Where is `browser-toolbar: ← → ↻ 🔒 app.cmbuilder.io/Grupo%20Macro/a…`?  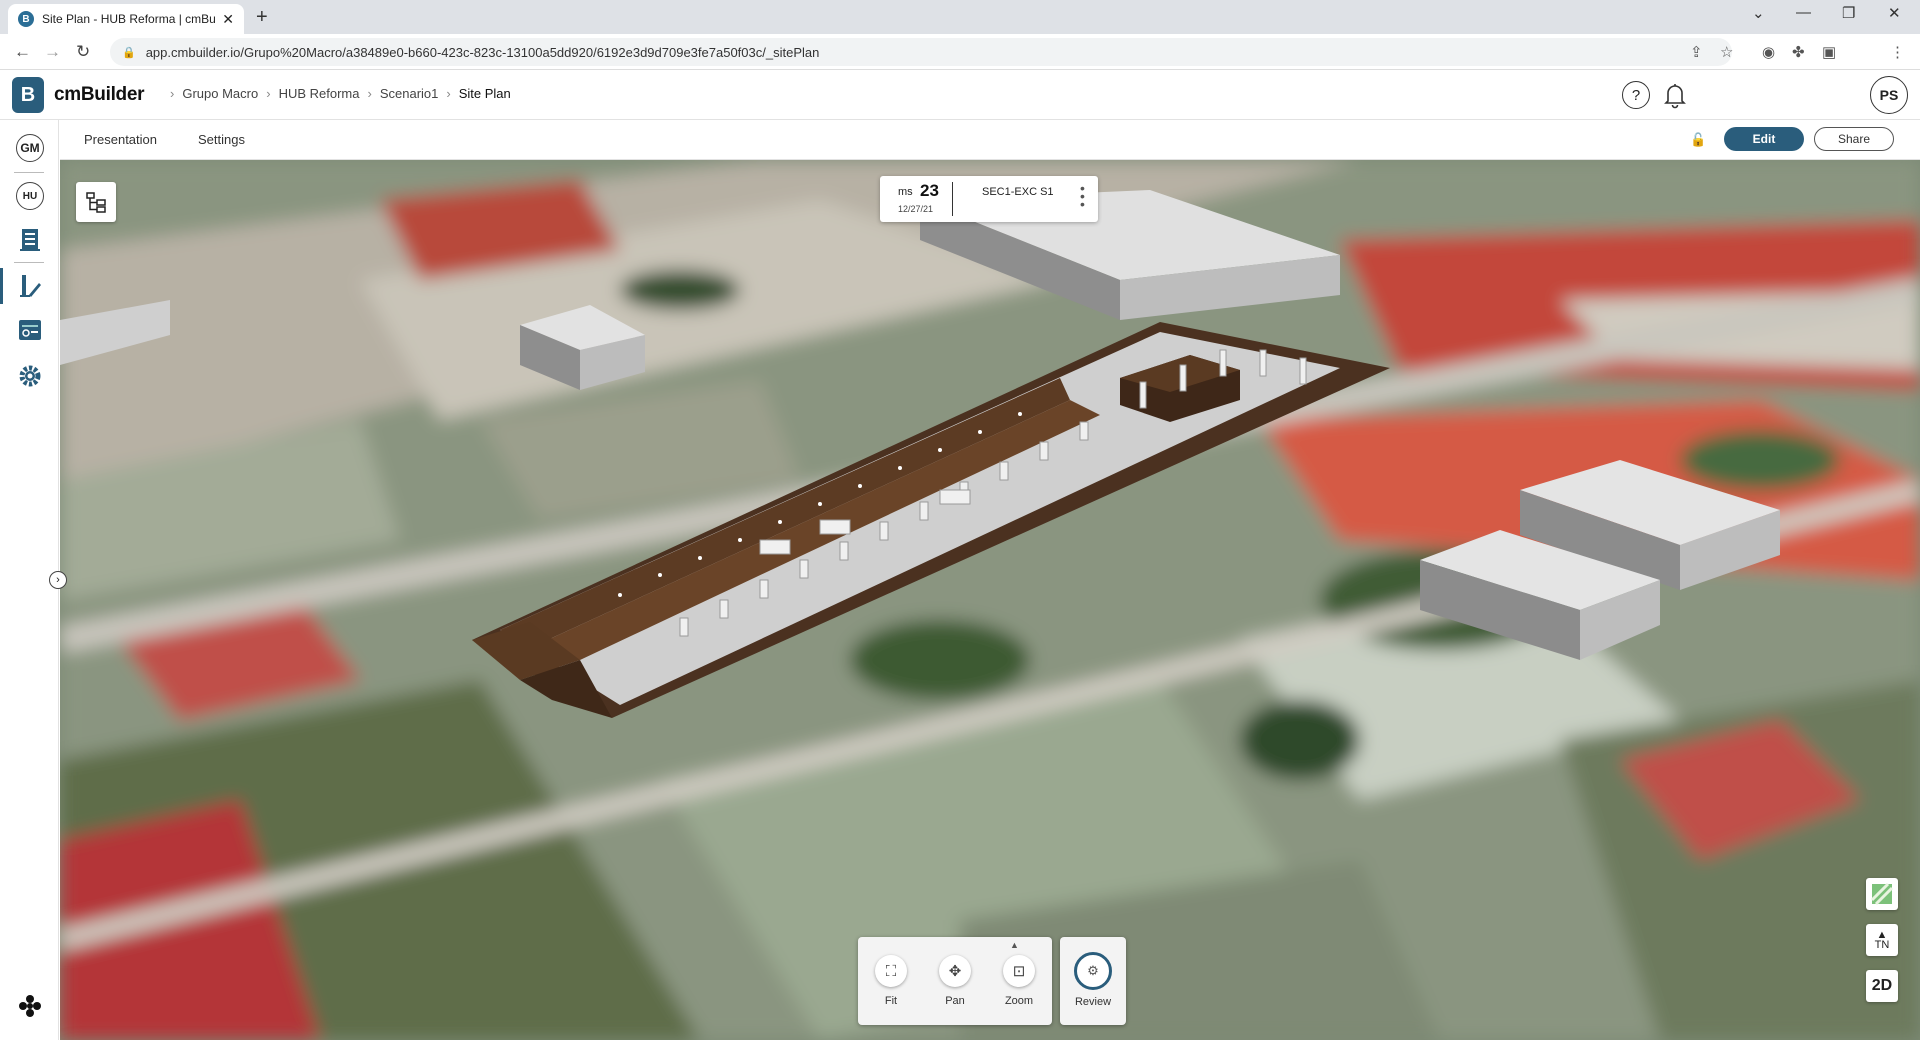
browser-toolbar: ← → ↻ 🔒 app.cmbuilder.io/Grupo%20Macro/a… is located at coordinates (960, 52).